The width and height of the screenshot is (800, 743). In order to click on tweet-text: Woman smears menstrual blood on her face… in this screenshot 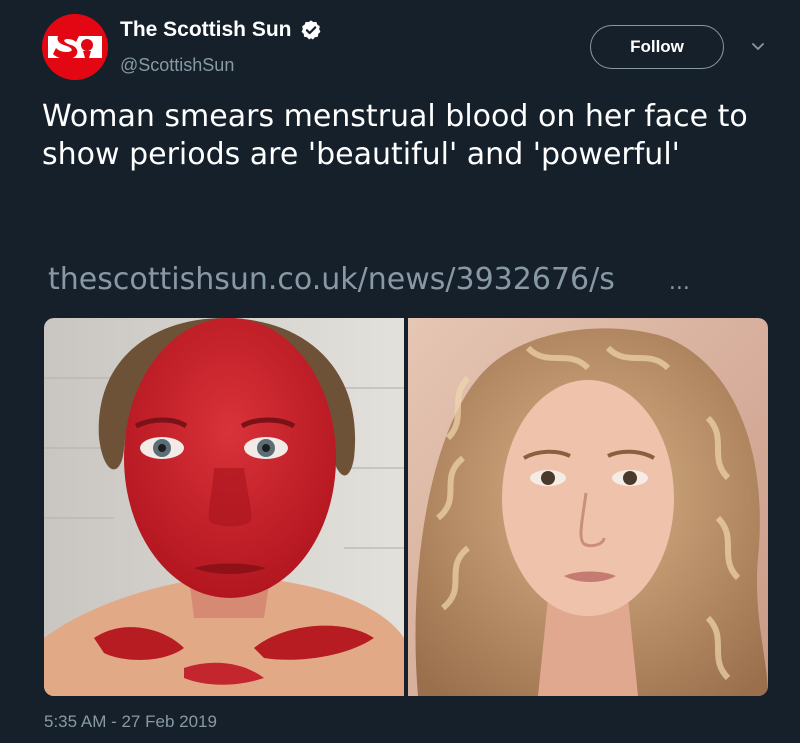, I will do `click(395, 135)`.